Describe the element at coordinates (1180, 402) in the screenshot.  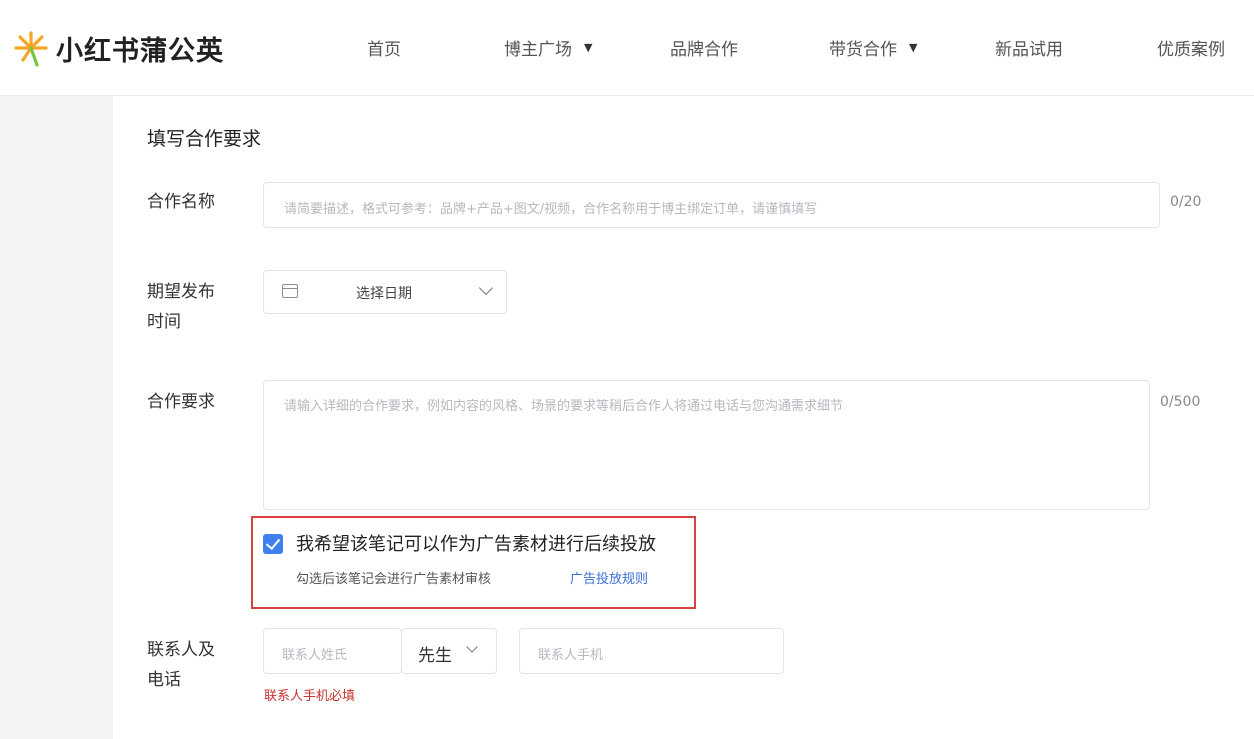
I see `requirements-counter: 0/500` at that location.